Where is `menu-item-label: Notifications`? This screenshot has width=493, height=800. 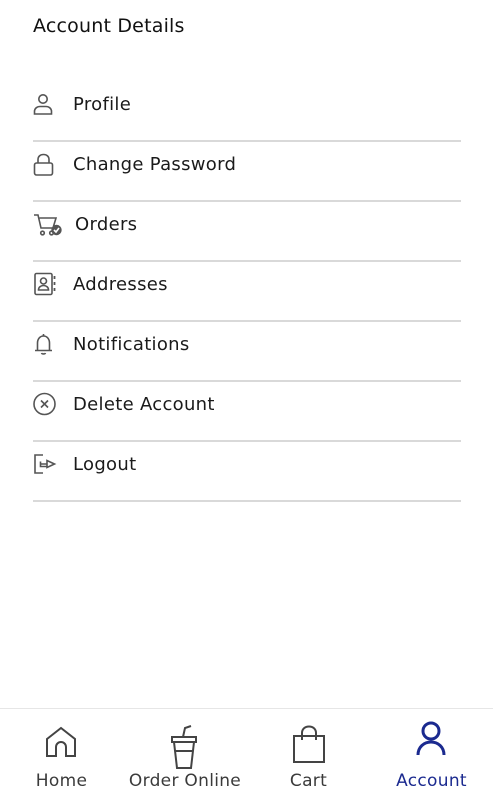 menu-item-label: Notifications is located at coordinates (131, 344).